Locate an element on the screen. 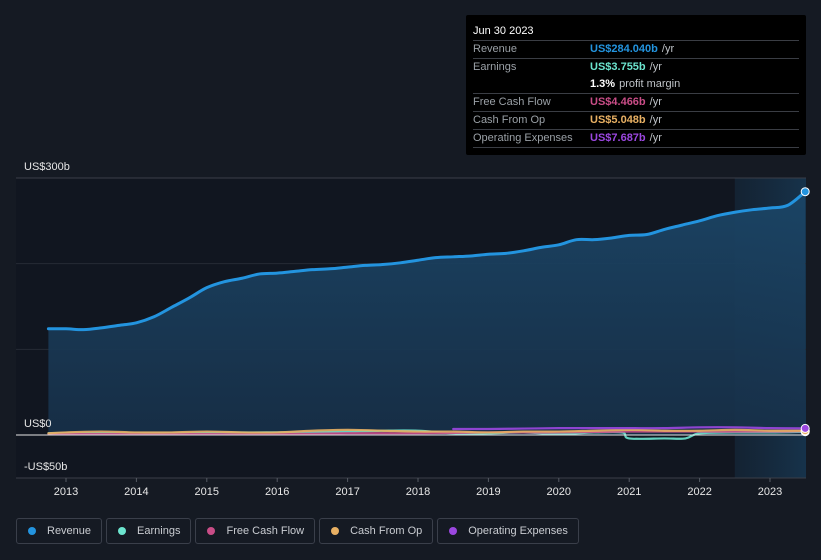  tooltip-row: 1.3% profit margin is located at coordinates (636, 85).